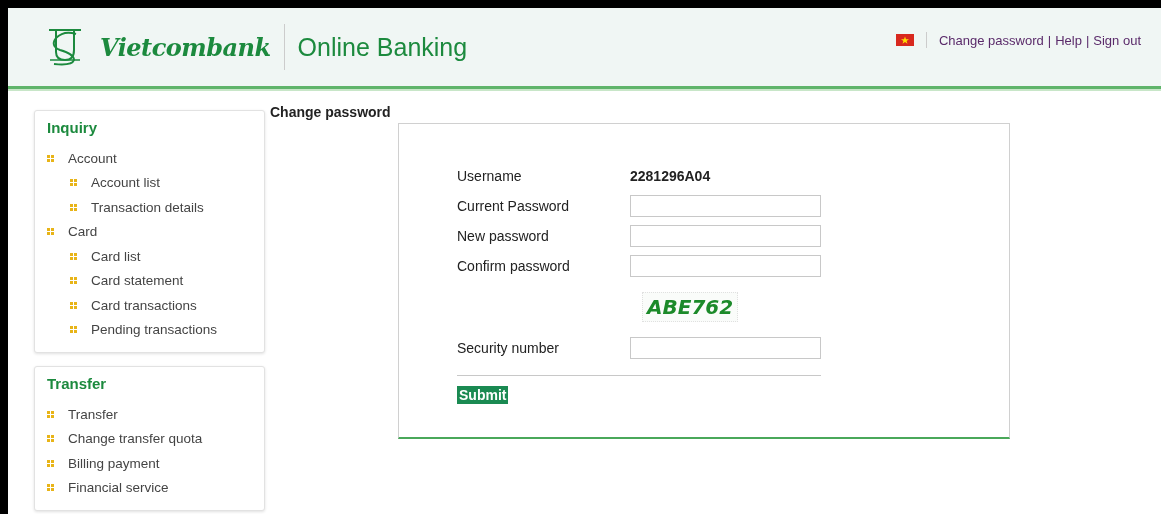  What do you see at coordinates (514, 206) in the screenshot?
I see `field-label: Current Password` at bounding box center [514, 206].